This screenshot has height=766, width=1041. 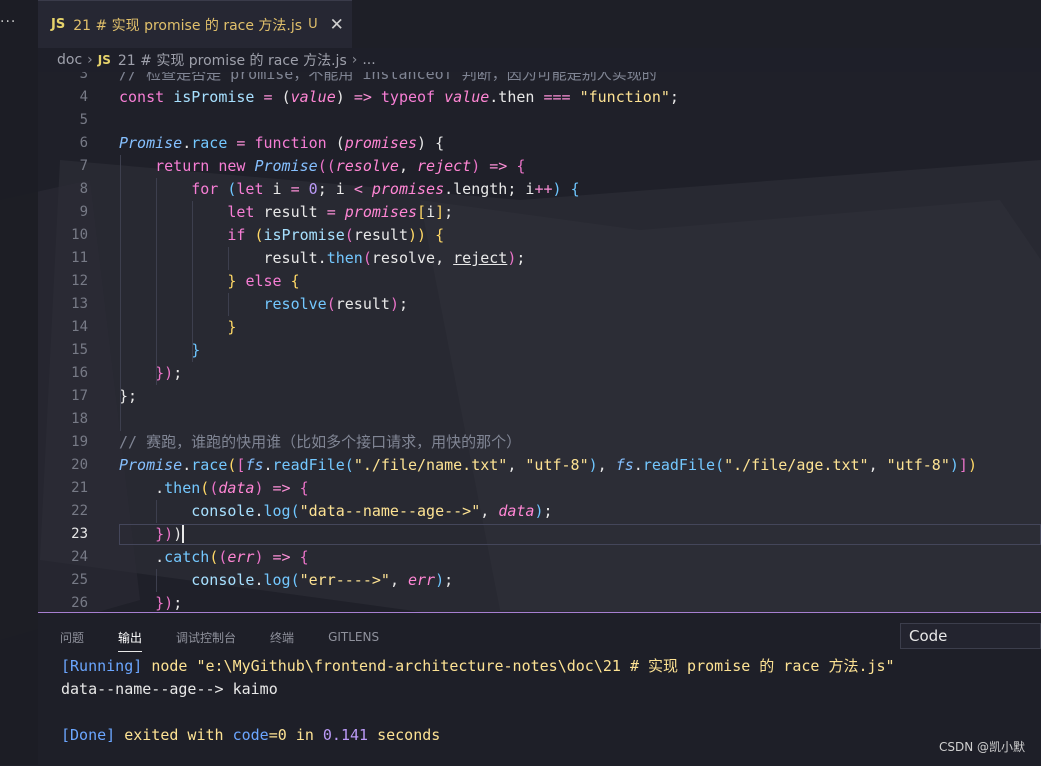 I want to click on code-line: 12 } else {, so click(x=539, y=281).